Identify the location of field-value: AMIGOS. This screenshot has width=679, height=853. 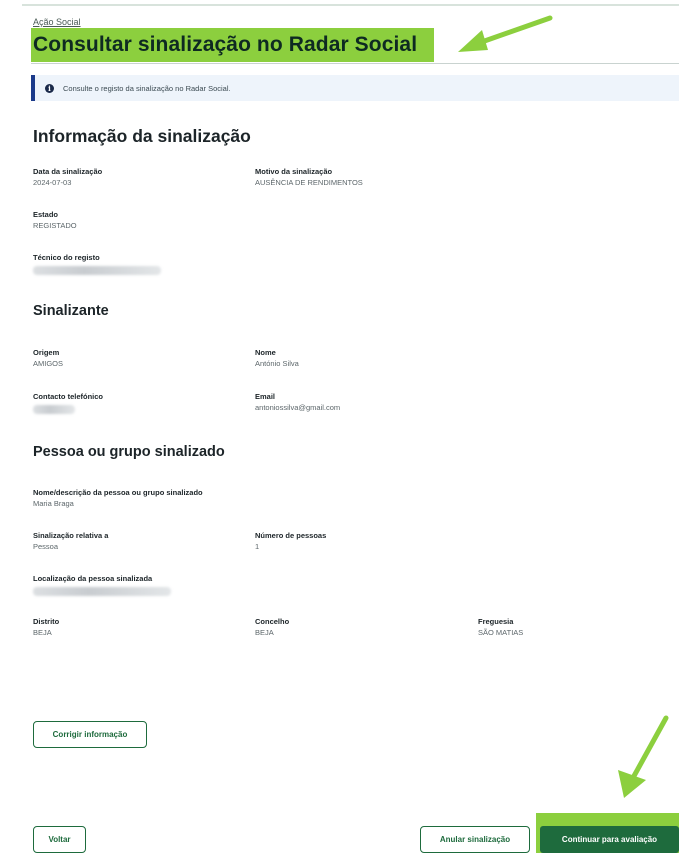
(48, 363).